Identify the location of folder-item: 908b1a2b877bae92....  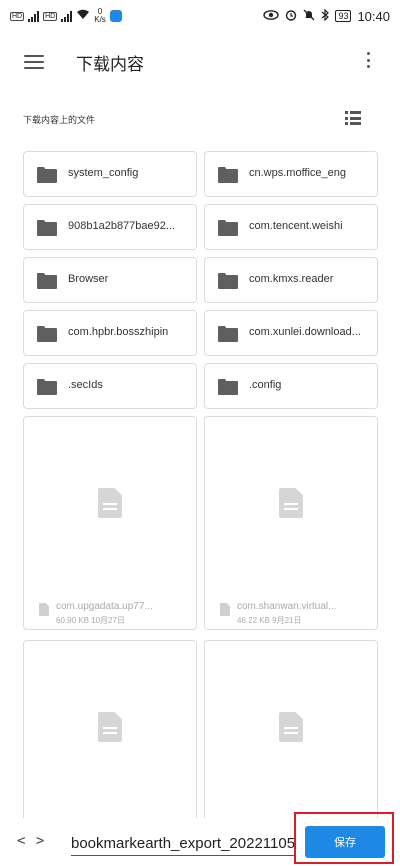
(110, 227).